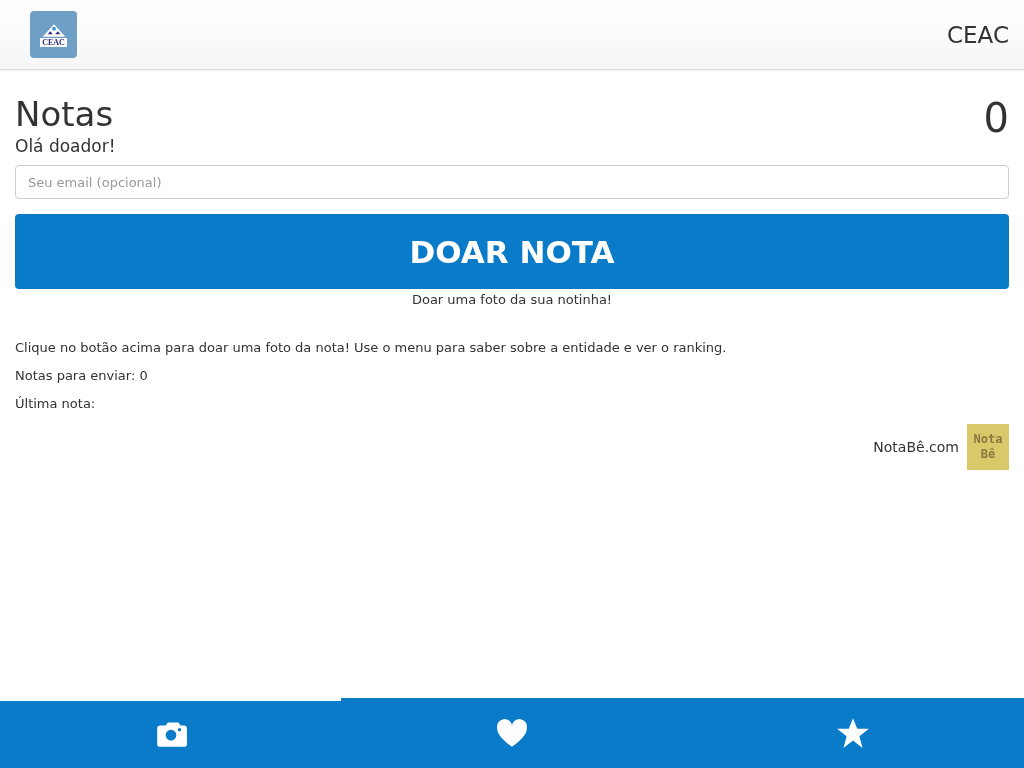  What do you see at coordinates (916, 447) in the screenshot?
I see `credit-link: NotaBê.com` at bounding box center [916, 447].